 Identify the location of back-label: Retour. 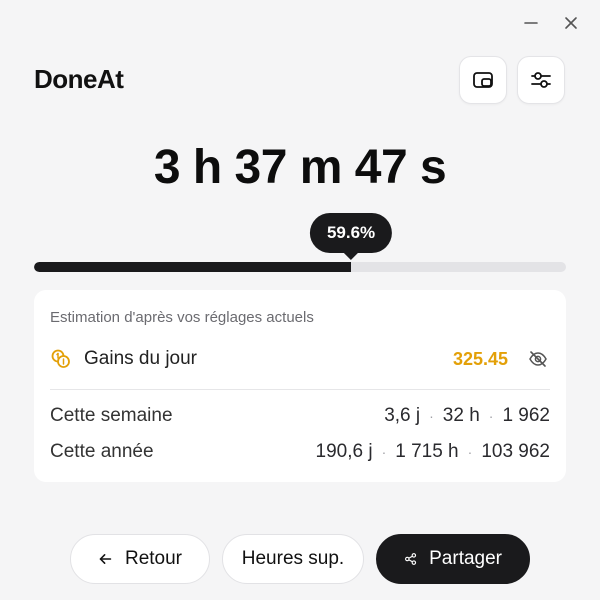
(153, 558).